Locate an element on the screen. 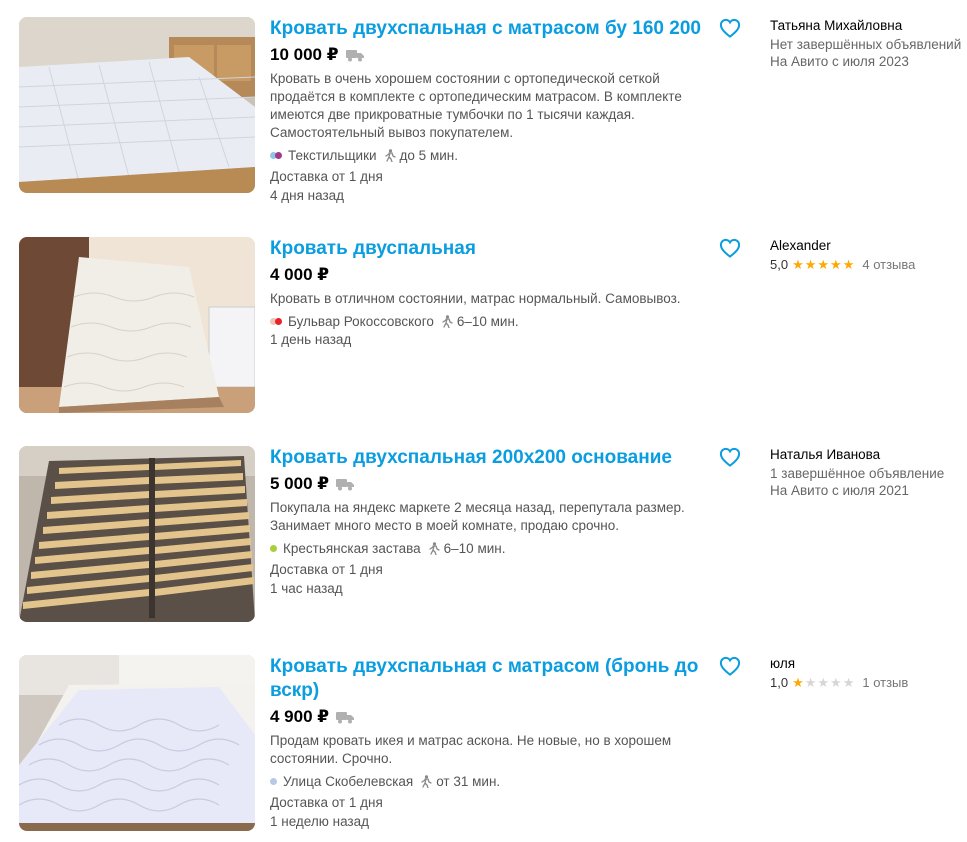 This screenshot has height=842, width=967. listing-title: Кровать двухспальная 200х200 основание is located at coordinates (490, 458).